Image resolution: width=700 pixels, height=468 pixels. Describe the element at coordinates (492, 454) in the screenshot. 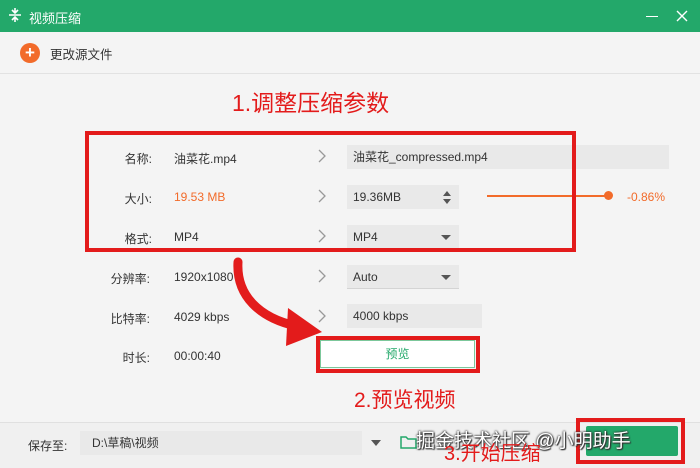

I see `annotation-step3: 3.开始压缩` at that location.